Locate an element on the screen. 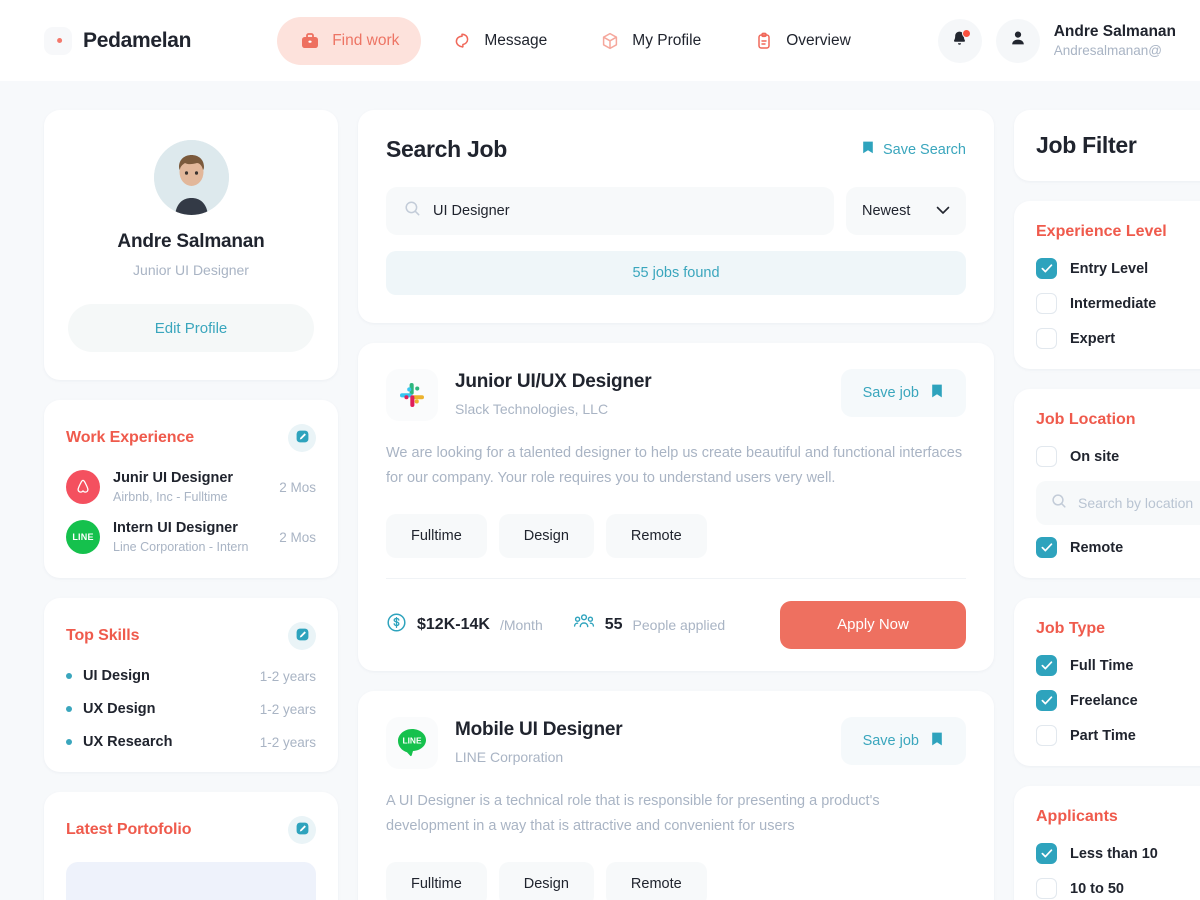  sort-dropdown: Newest is located at coordinates (906, 211).